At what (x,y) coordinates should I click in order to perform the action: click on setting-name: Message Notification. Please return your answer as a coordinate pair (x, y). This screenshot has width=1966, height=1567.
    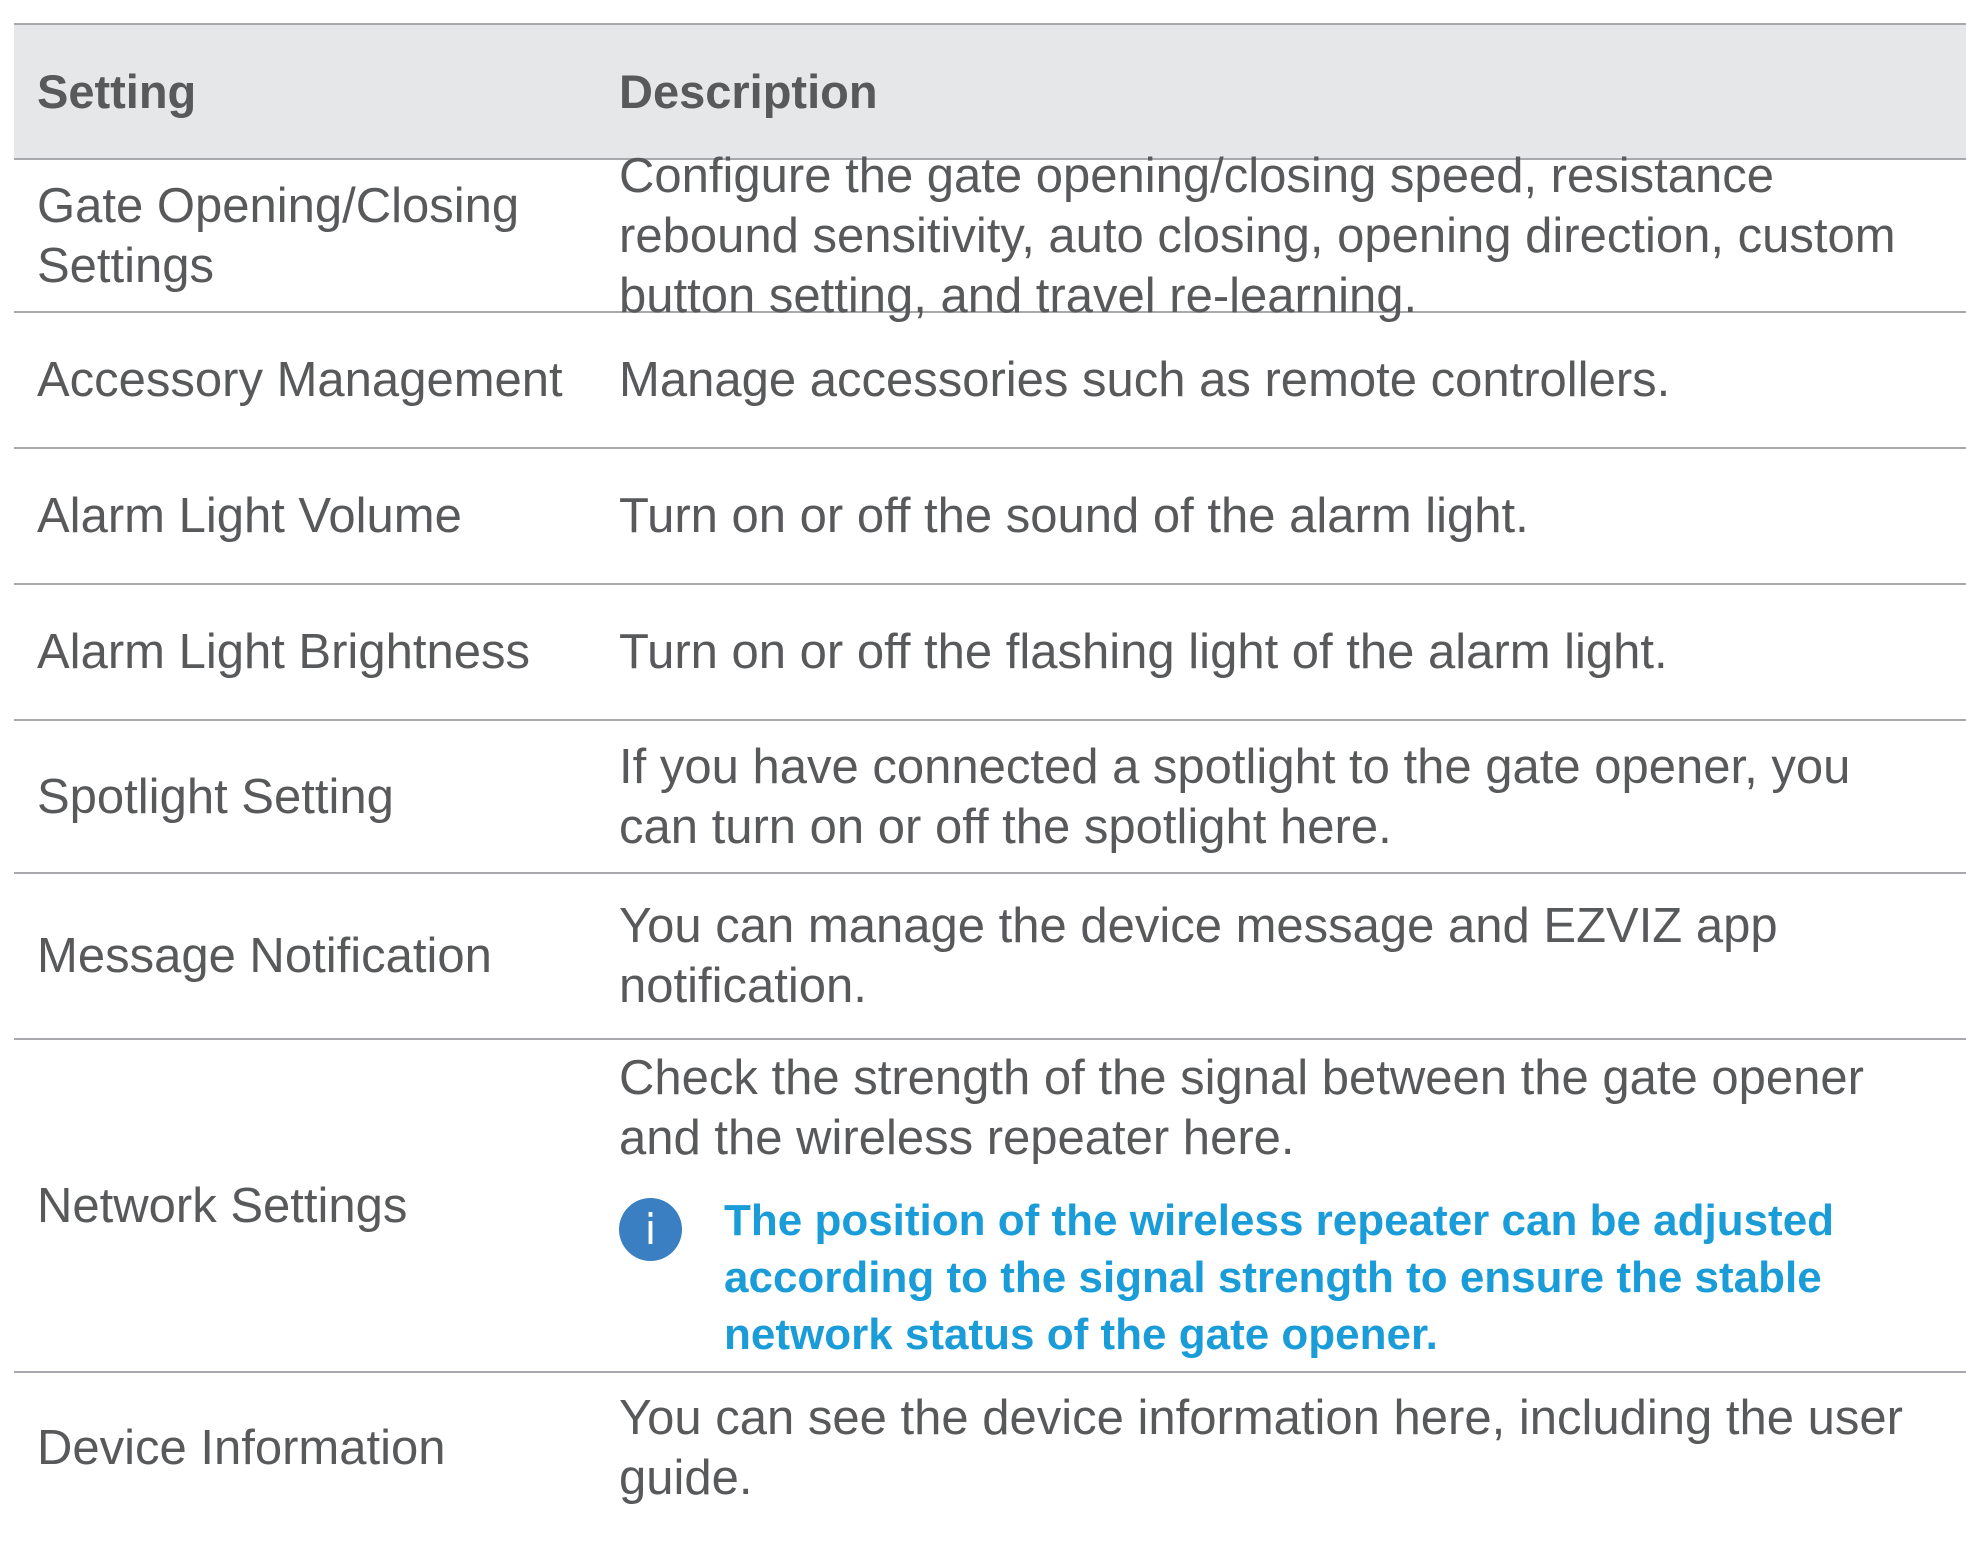
    Looking at the image, I should click on (264, 956).